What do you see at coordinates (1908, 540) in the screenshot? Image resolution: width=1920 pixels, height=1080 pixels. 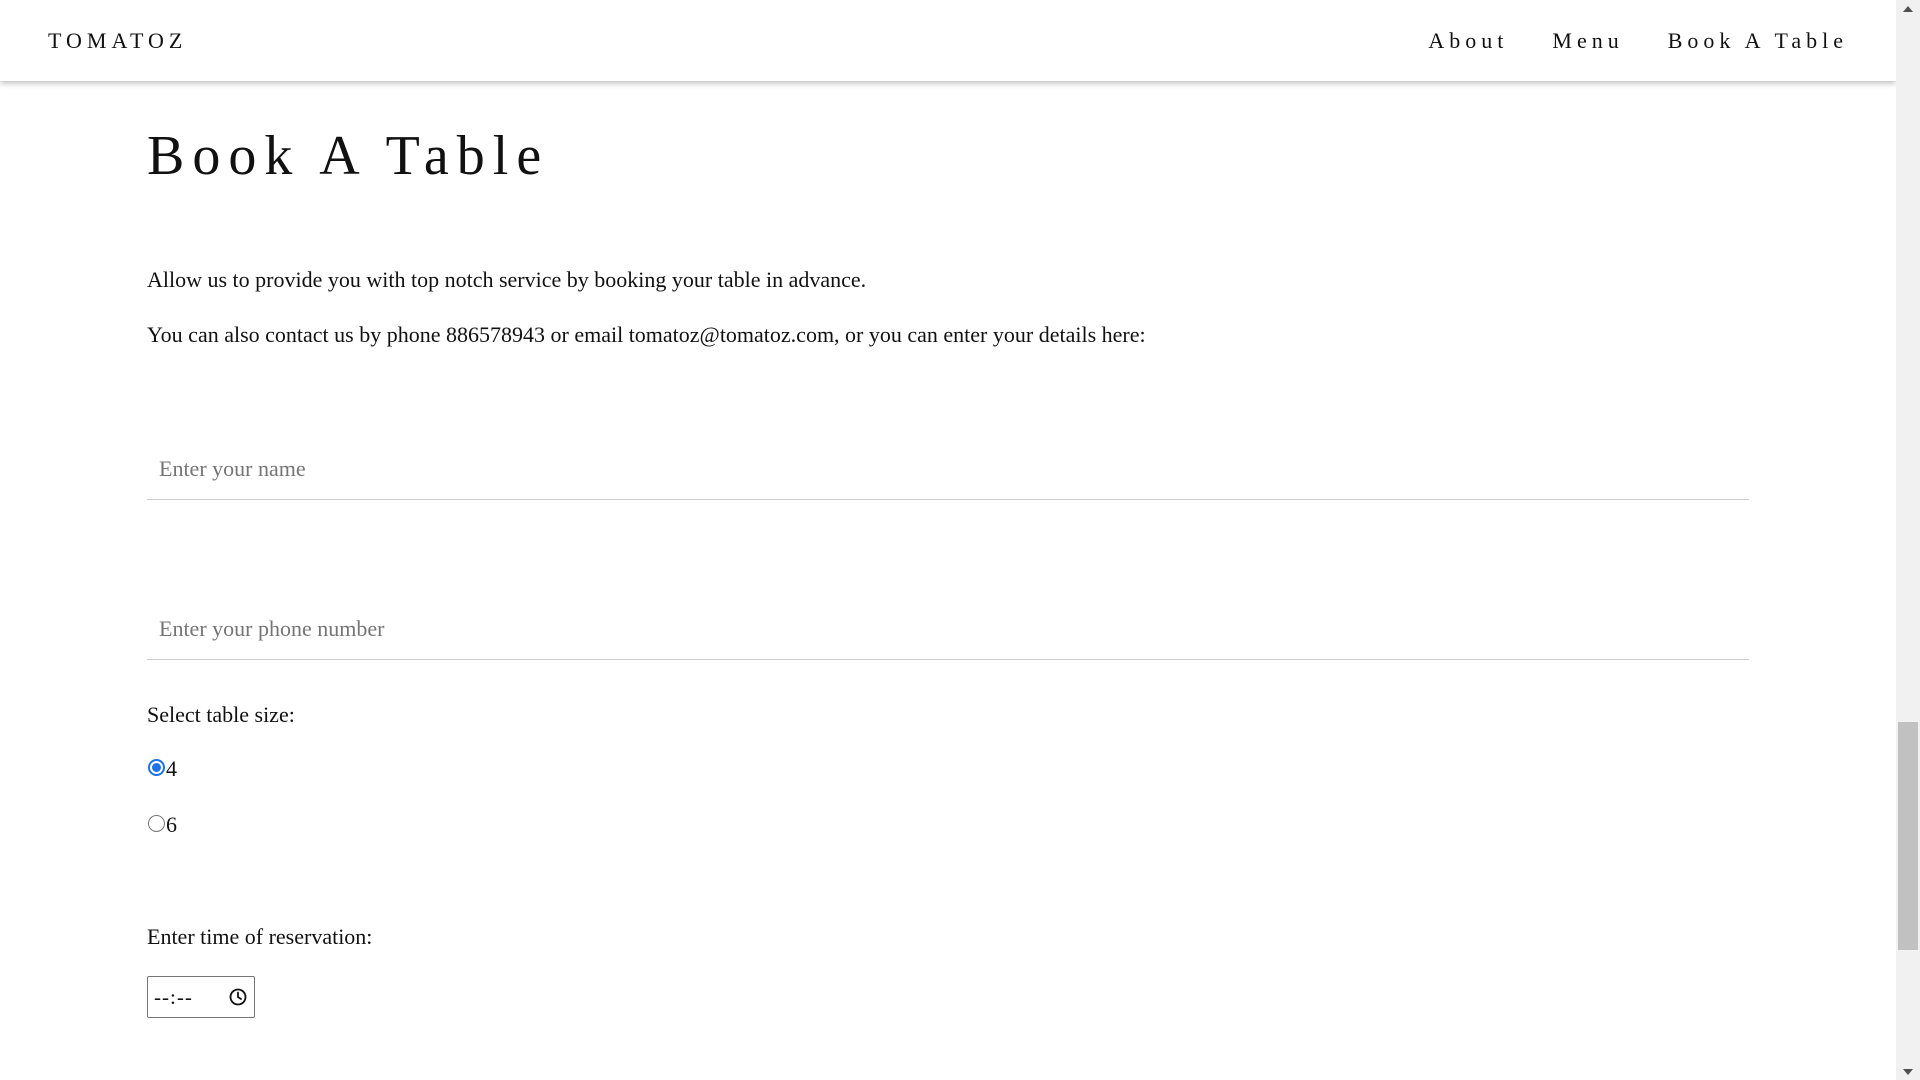 I see `vertical-scrollbar` at bounding box center [1908, 540].